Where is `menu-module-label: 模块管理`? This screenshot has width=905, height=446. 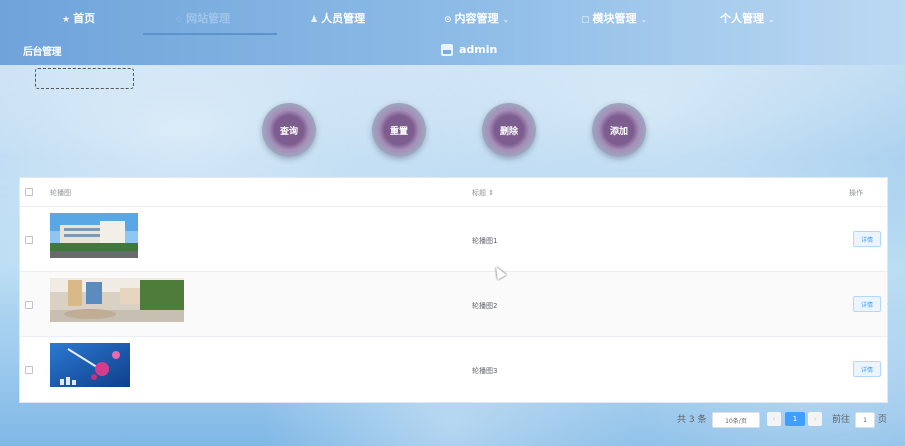
menu-module-label: 模块管理 is located at coordinates (614, 18).